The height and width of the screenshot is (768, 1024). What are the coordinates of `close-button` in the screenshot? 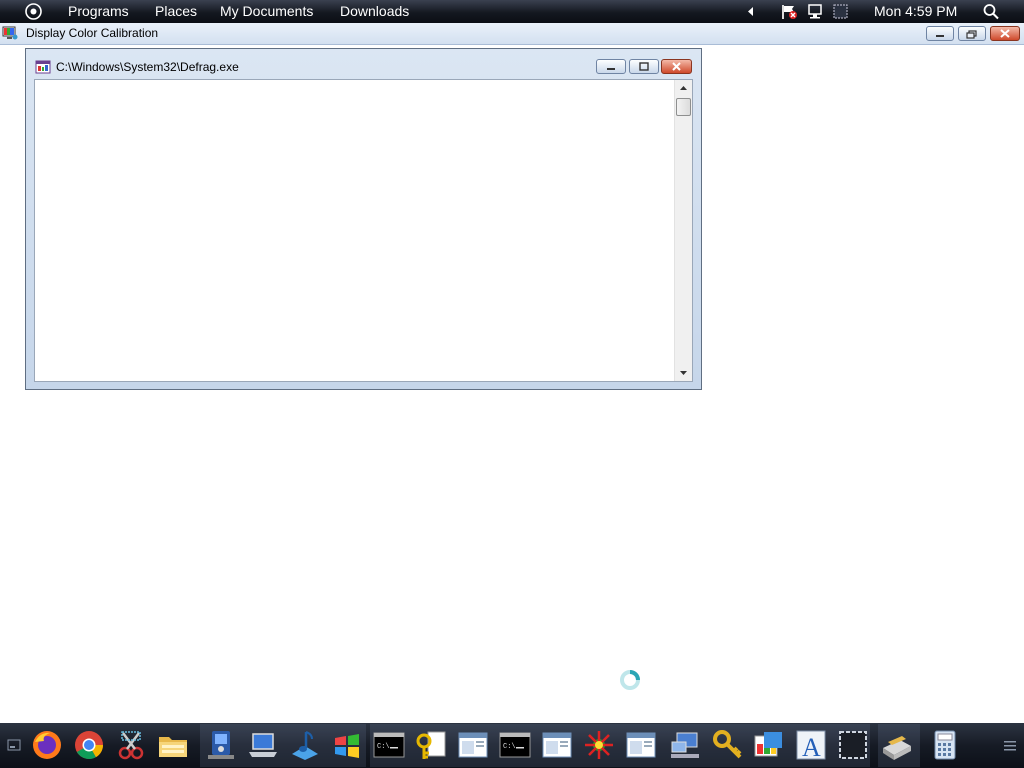 It's located at (1005, 33).